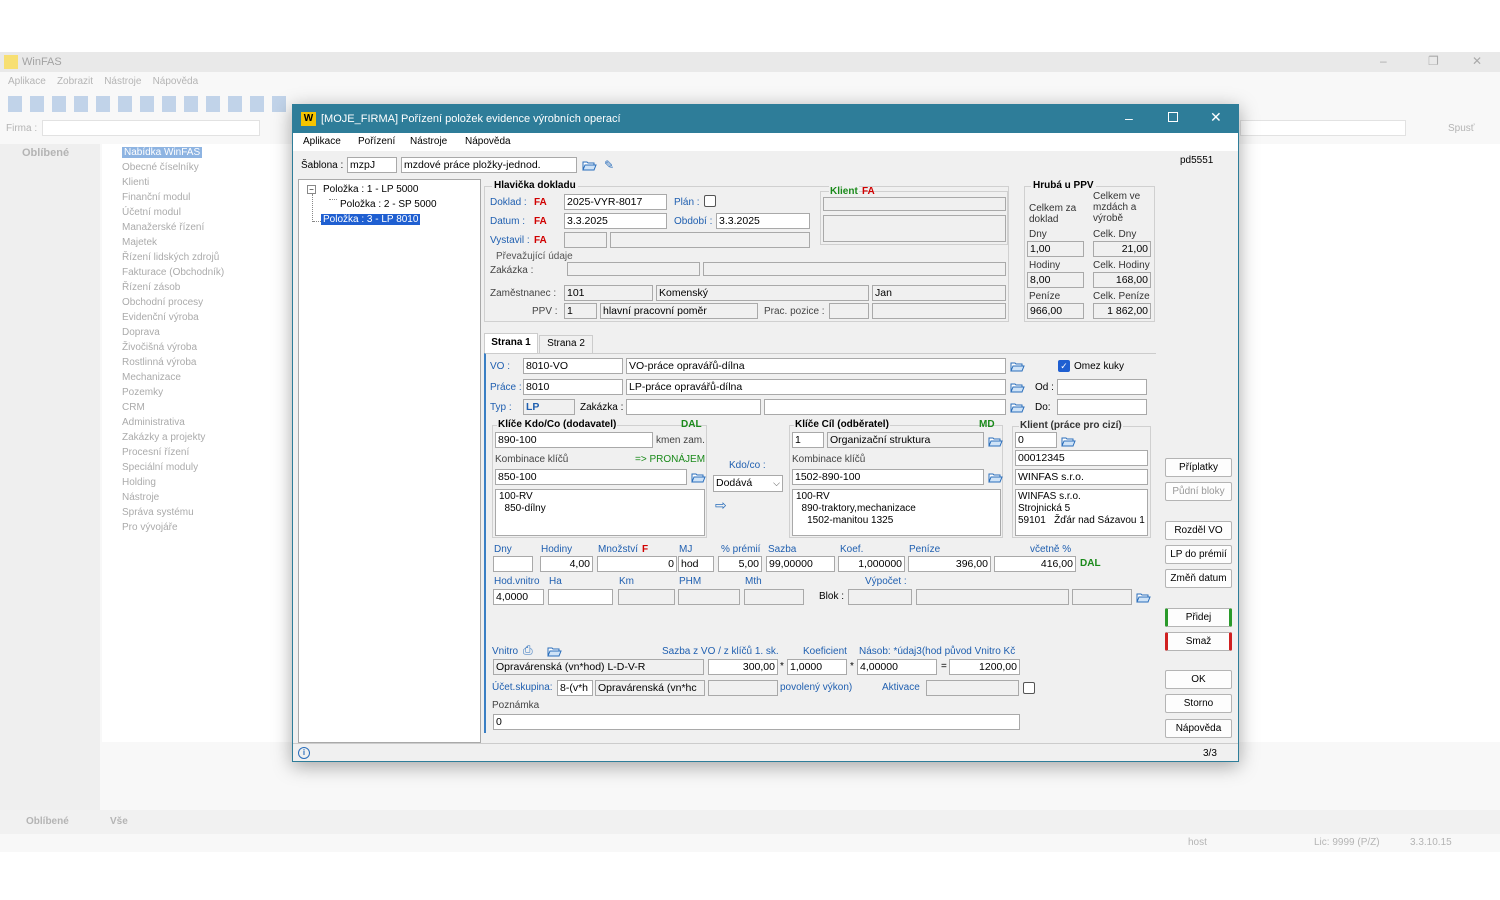 The width and height of the screenshot is (1500, 900). What do you see at coordinates (549, 407) in the screenshot?
I see `typ-field: LP` at bounding box center [549, 407].